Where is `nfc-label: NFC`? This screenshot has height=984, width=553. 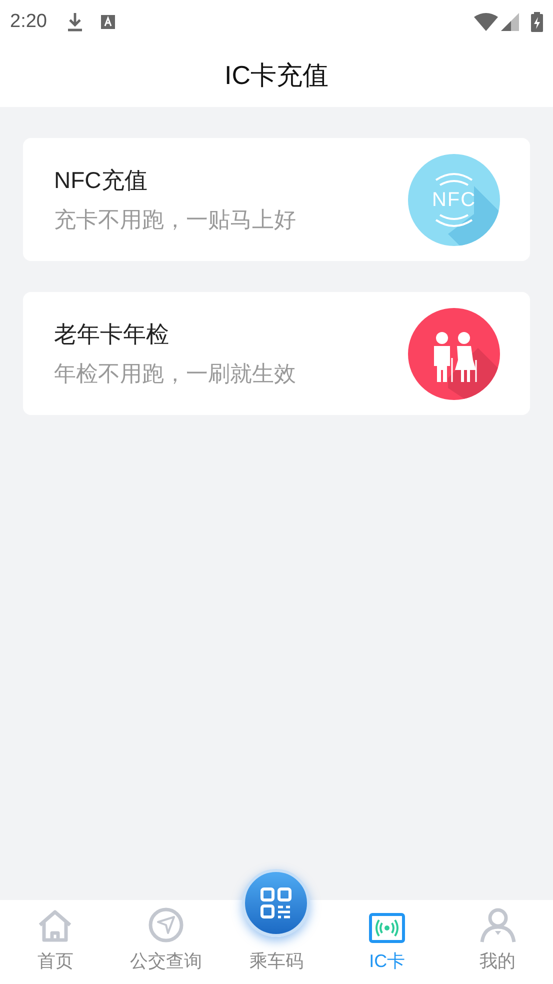
nfc-label: NFC is located at coordinates (454, 200).